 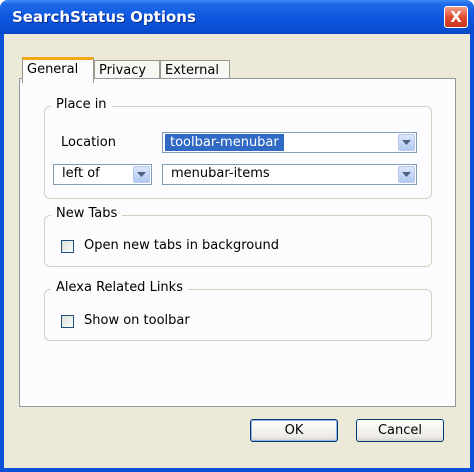 I want to click on anchor-select-value: menubar-items, so click(x=220, y=173).